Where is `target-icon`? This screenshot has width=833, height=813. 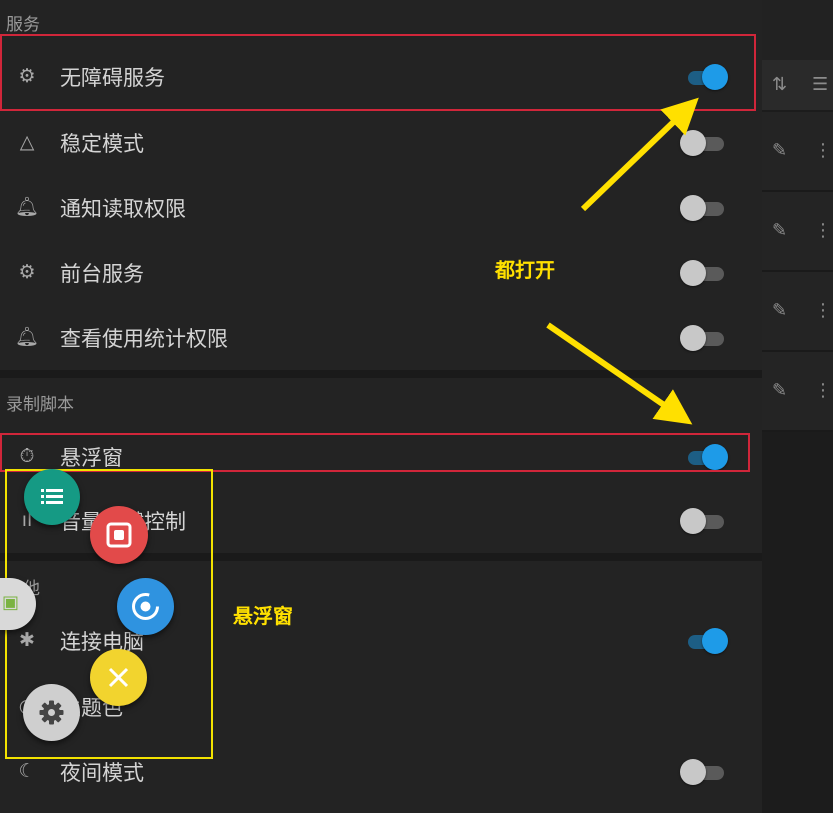 target-icon is located at coordinates (145, 606).